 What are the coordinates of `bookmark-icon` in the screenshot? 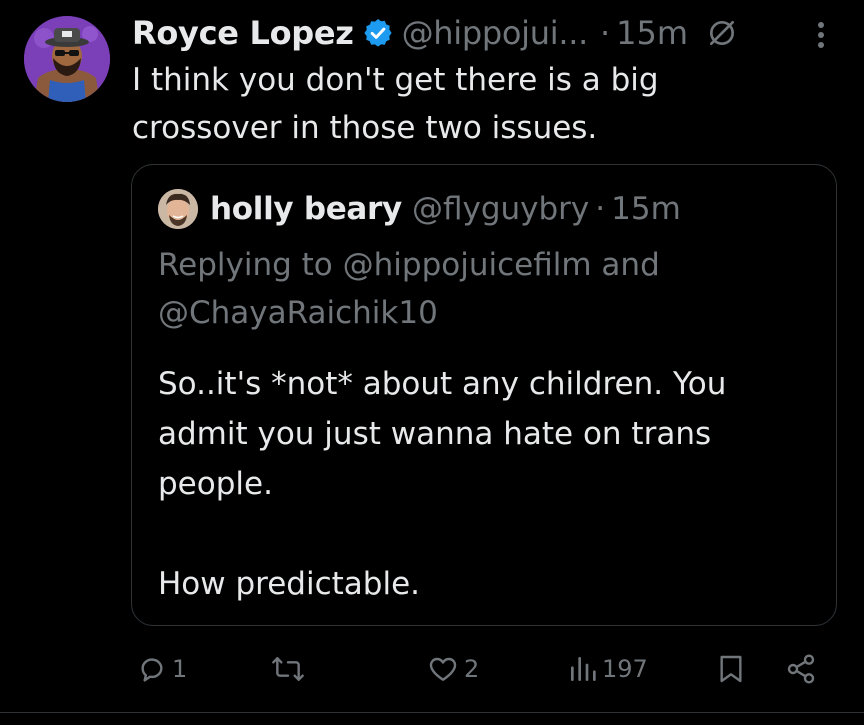 It's located at (731, 669).